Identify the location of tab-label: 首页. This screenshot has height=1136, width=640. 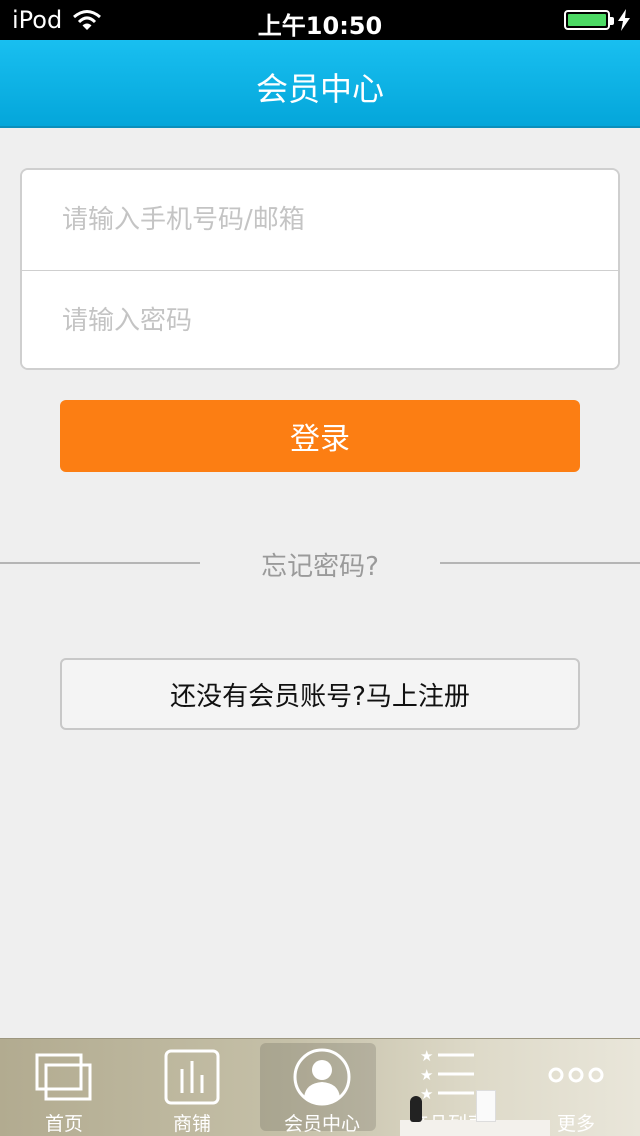
(63, 1124).